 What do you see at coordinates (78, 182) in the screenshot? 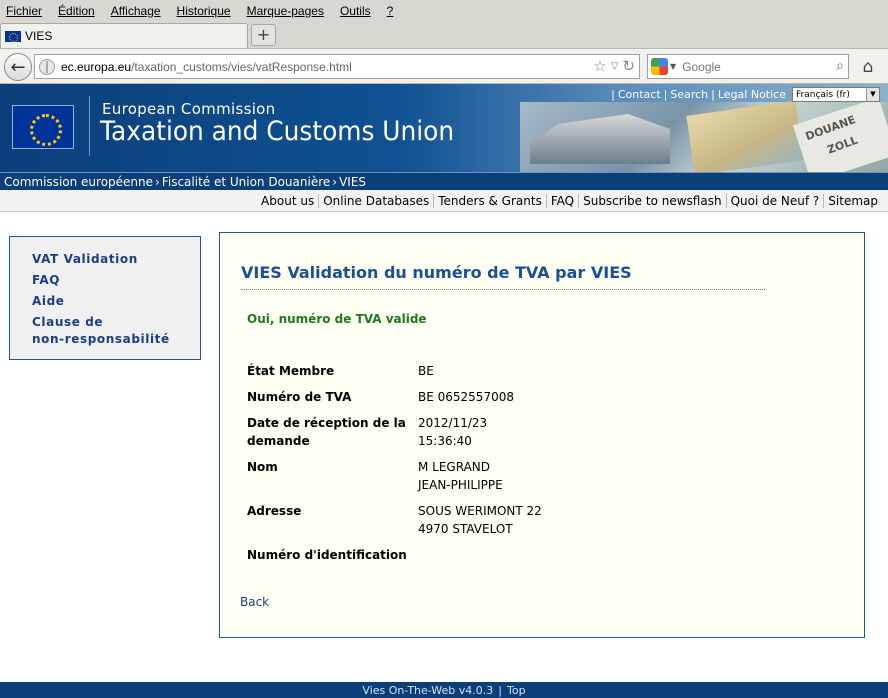
I see `breadcrumb-commission: Commission européenne` at bounding box center [78, 182].